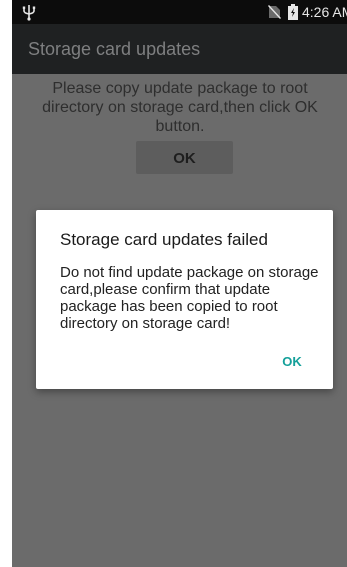 This screenshot has height=567, width=347. Describe the element at coordinates (293, 12) in the screenshot. I see `battery-icon` at that location.